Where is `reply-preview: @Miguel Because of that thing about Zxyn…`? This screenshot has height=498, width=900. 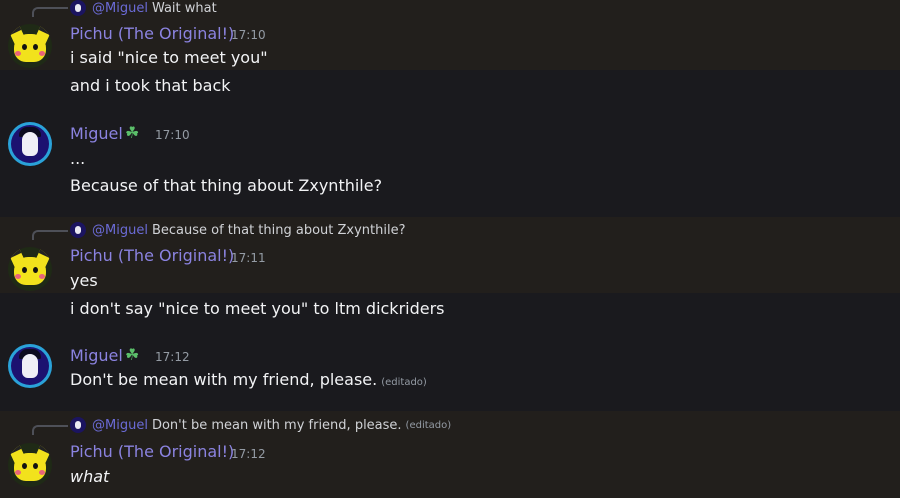 reply-preview: @Miguel Because of that thing about Zxyn… is located at coordinates (238, 230).